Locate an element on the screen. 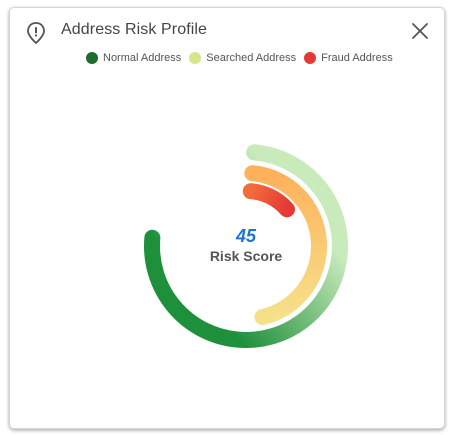 The image size is (456, 435). risk-score-value: 45 is located at coordinates (246, 236).